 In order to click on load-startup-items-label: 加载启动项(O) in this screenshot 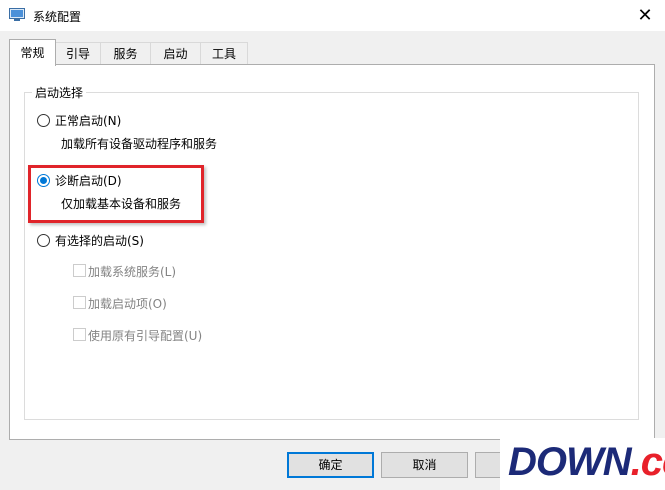, I will do `click(127, 304)`.